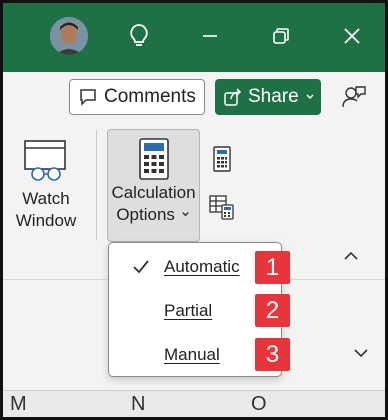 This screenshot has height=420, width=388. Describe the element at coordinates (69, 36) in the screenshot. I see `avatar` at that location.